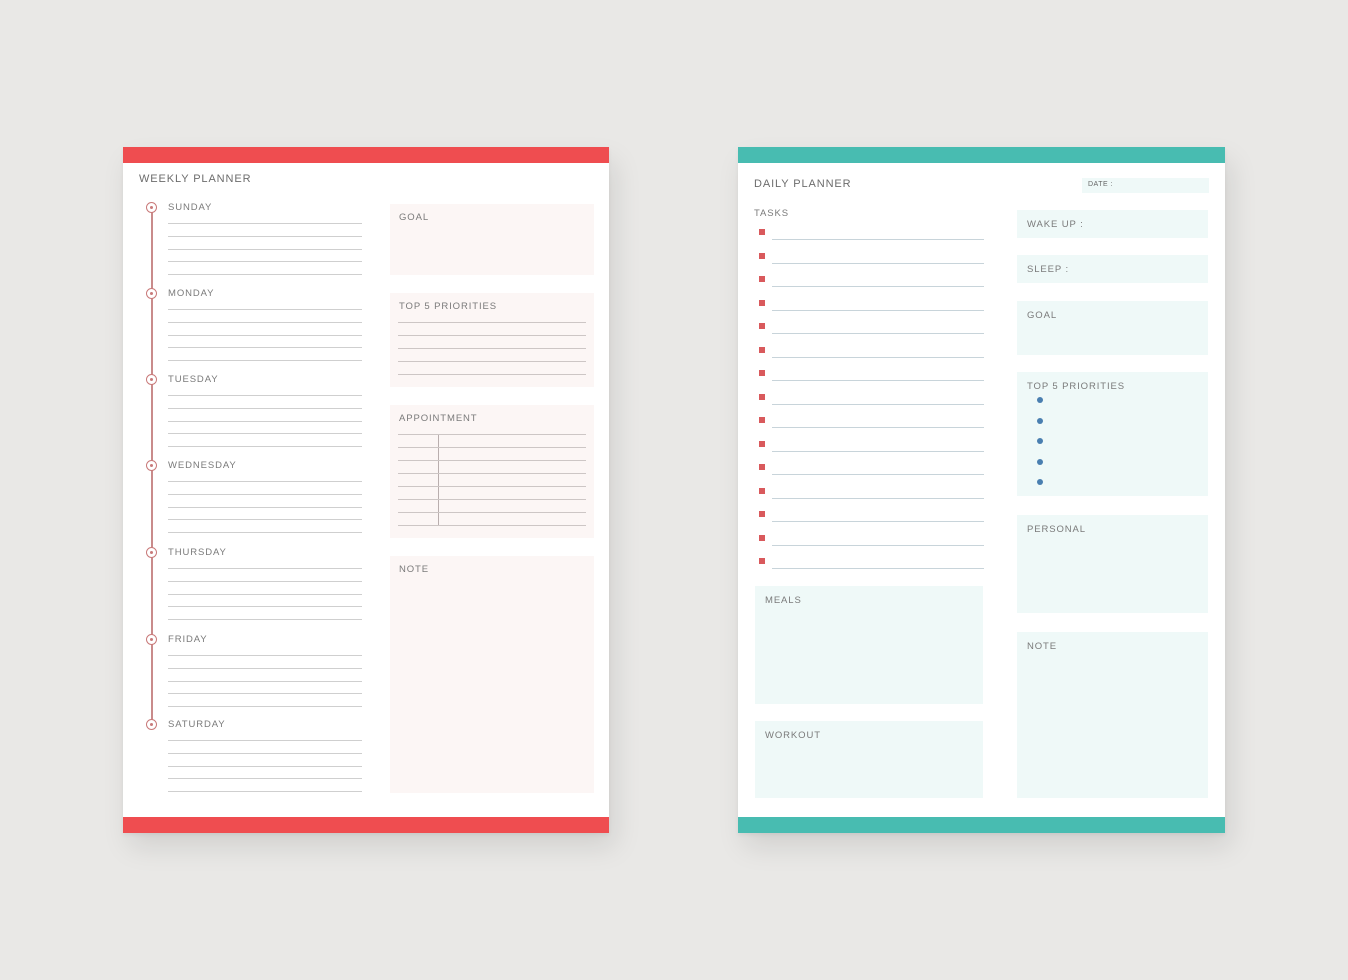 The height and width of the screenshot is (980, 1348). What do you see at coordinates (492, 674) in the screenshot?
I see `weekly-note-box: NOTE` at bounding box center [492, 674].